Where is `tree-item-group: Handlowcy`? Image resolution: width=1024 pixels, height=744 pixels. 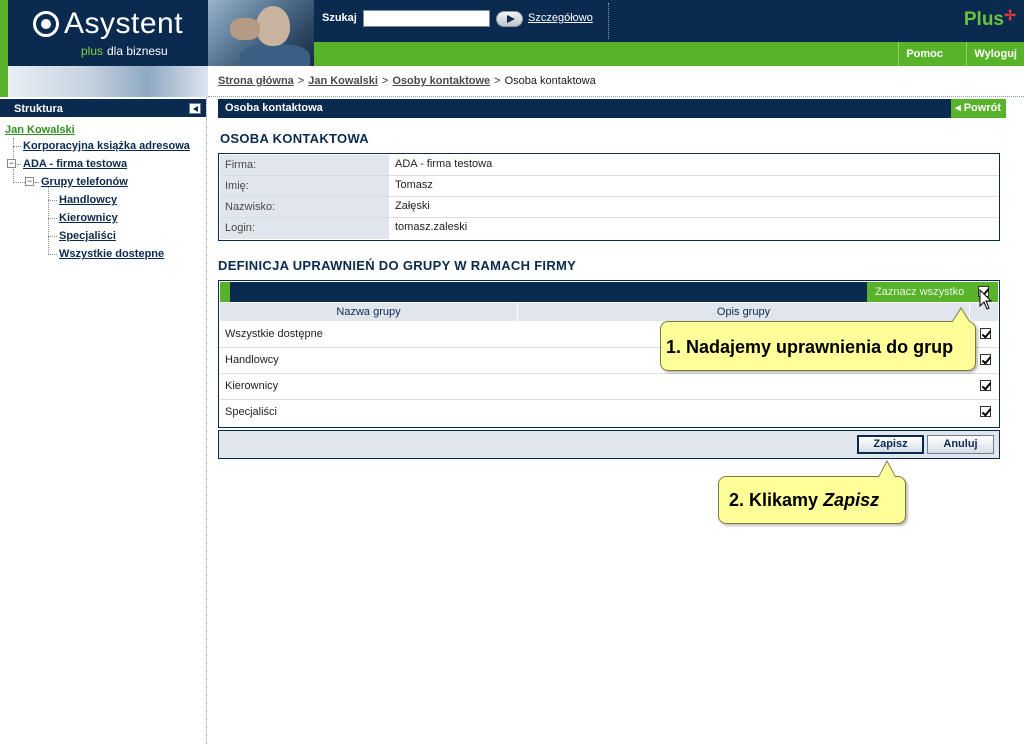
tree-item-group: Handlowcy is located at coordinates (88, 200).